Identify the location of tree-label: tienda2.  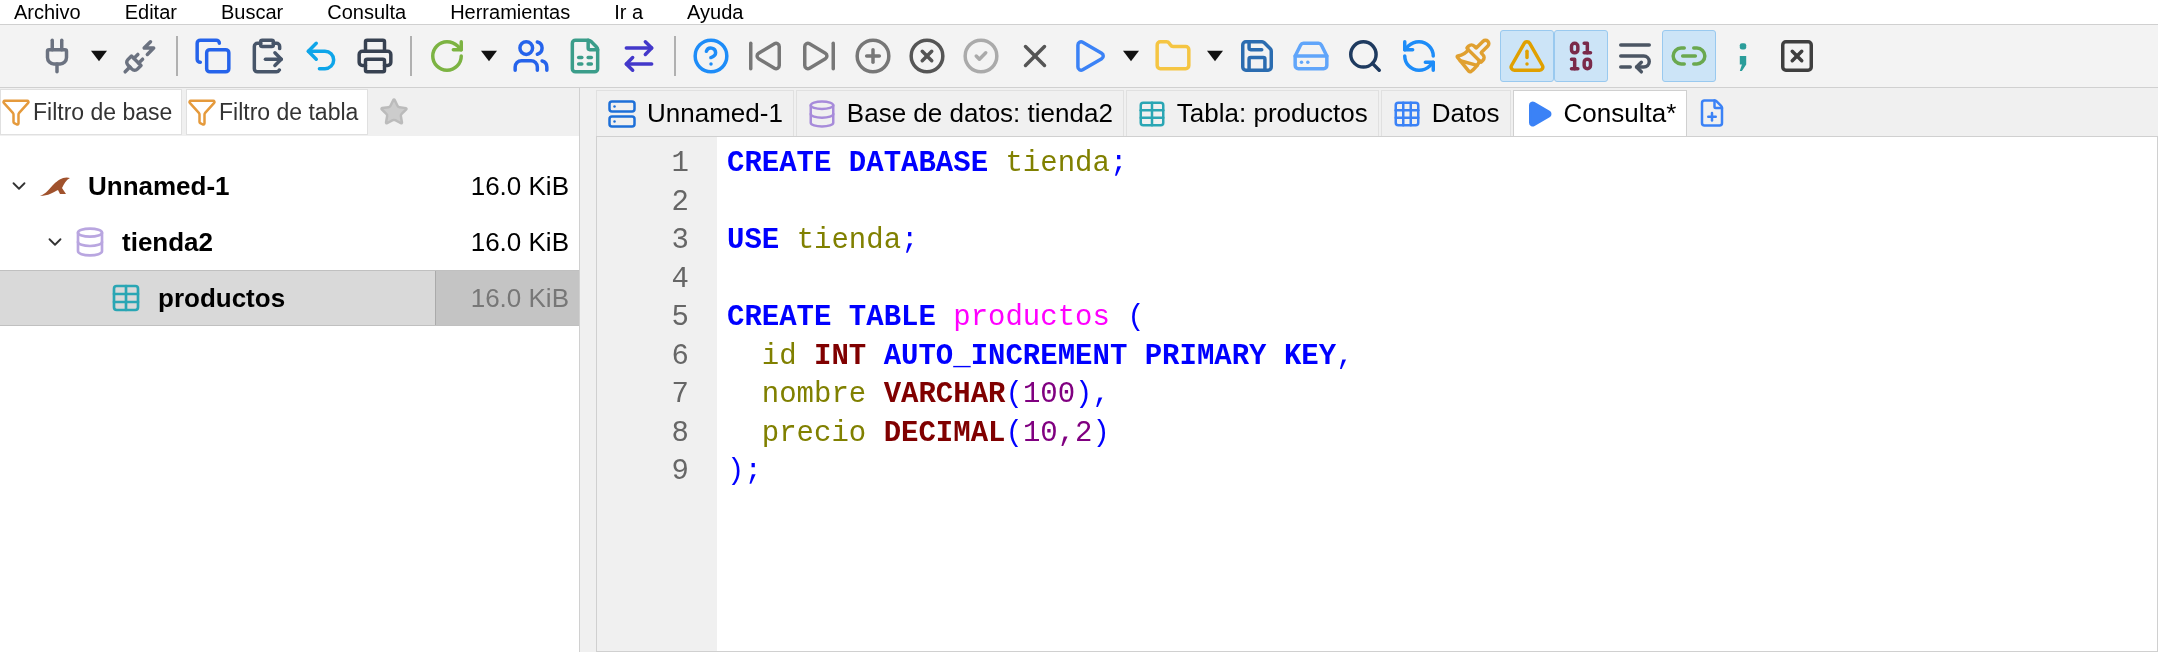
(168, 242).